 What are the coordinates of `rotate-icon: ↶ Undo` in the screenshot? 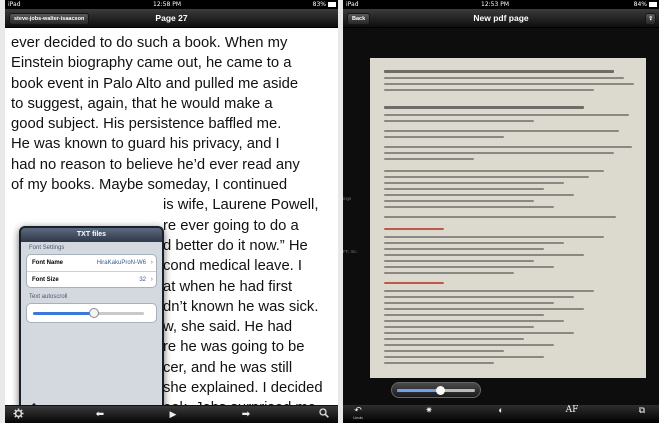 It's located at (358, 412).